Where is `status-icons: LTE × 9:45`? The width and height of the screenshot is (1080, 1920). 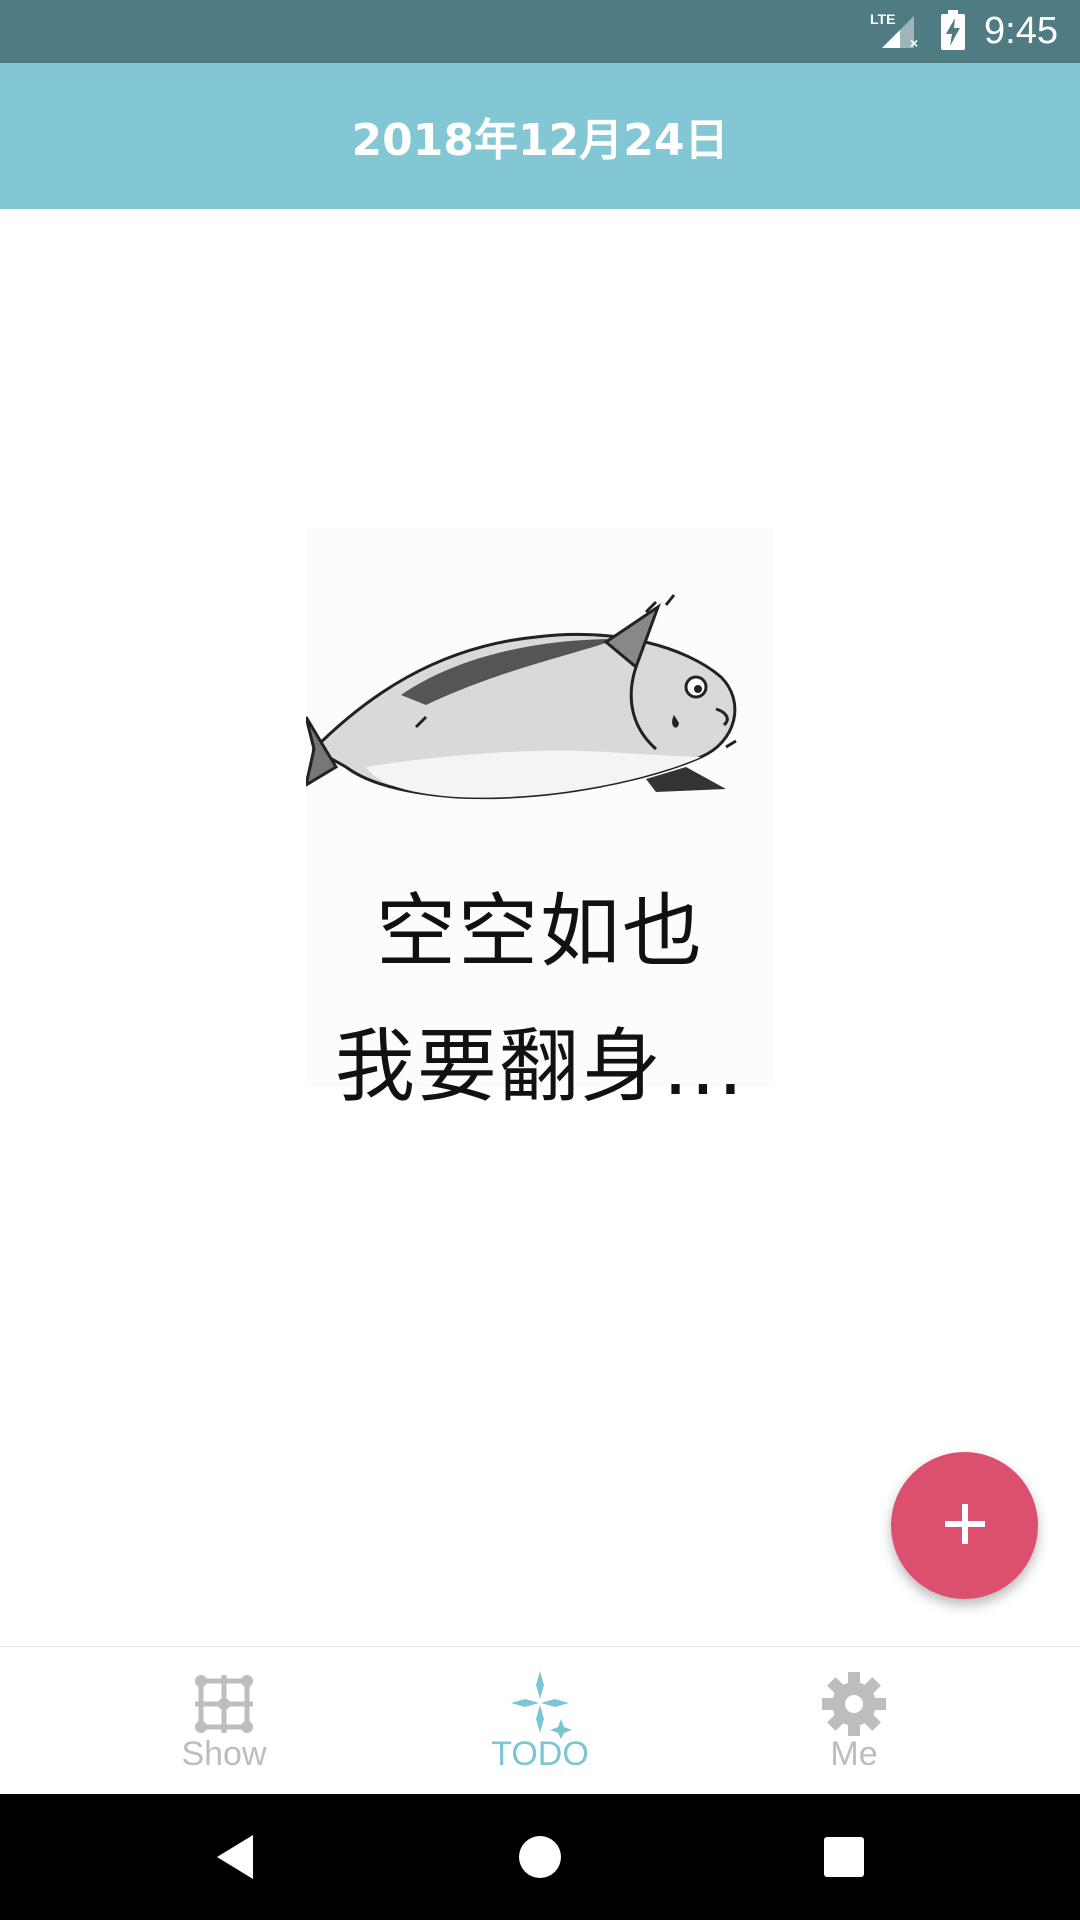
status-icons: LTE × 9:45 is located at coordinates (964, 31).